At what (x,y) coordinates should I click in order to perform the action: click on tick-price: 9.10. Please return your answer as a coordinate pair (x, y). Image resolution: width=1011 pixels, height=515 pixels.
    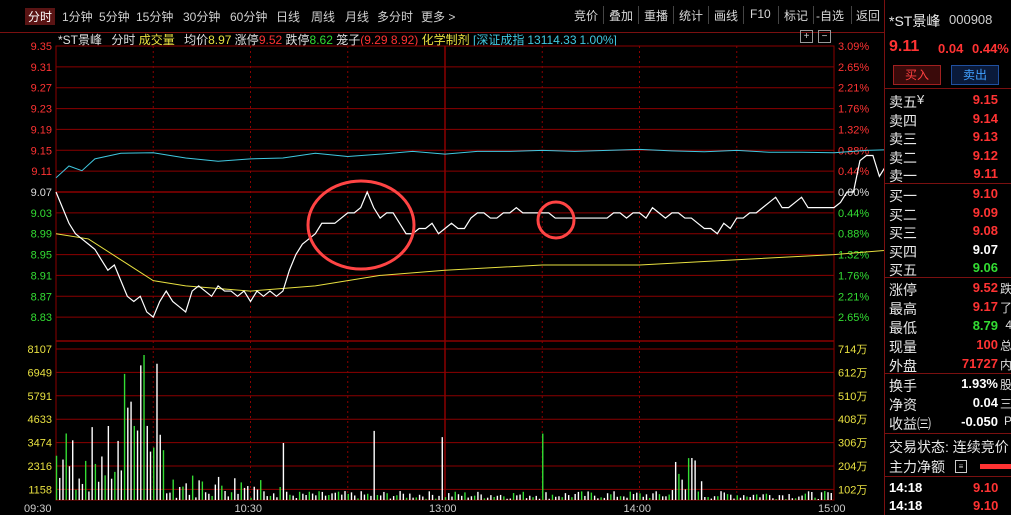
    Looking at the image, I should click on (986, 505).